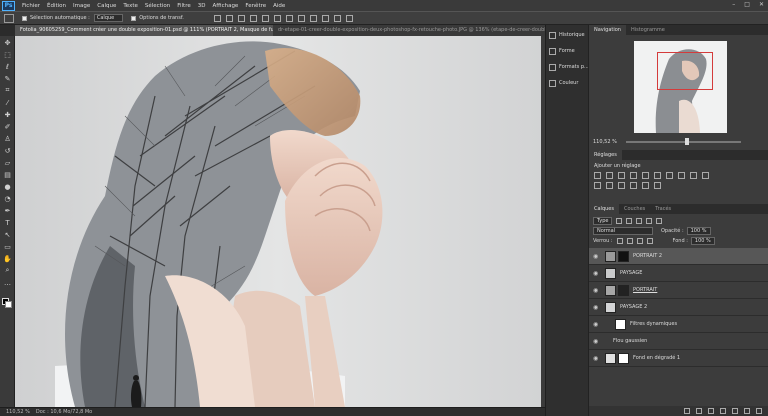 The image size is (768, 416). What do you see at coordinates (7, 222) in the screenshot?
I see `text-tool-icon: T` at bounding box center [7, 222].